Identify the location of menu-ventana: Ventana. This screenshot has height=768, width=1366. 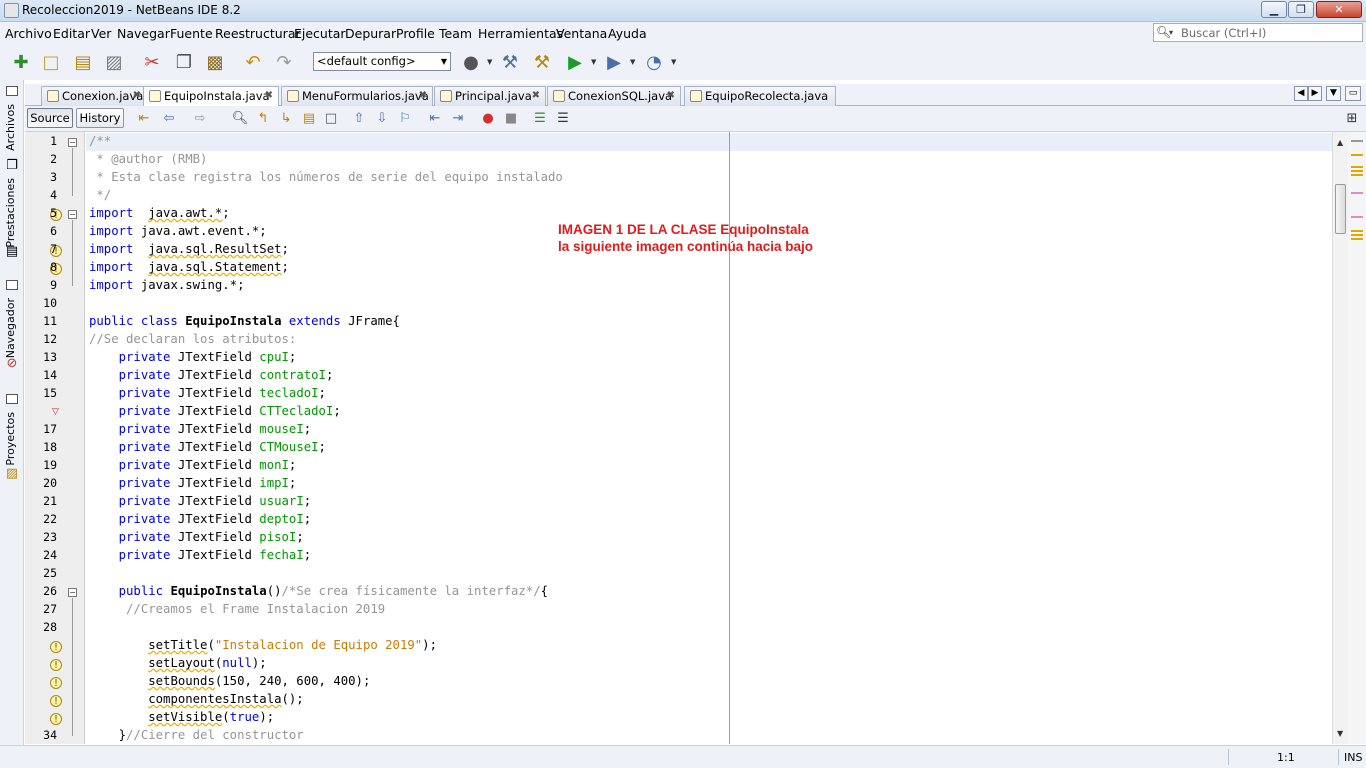
(581, 33).